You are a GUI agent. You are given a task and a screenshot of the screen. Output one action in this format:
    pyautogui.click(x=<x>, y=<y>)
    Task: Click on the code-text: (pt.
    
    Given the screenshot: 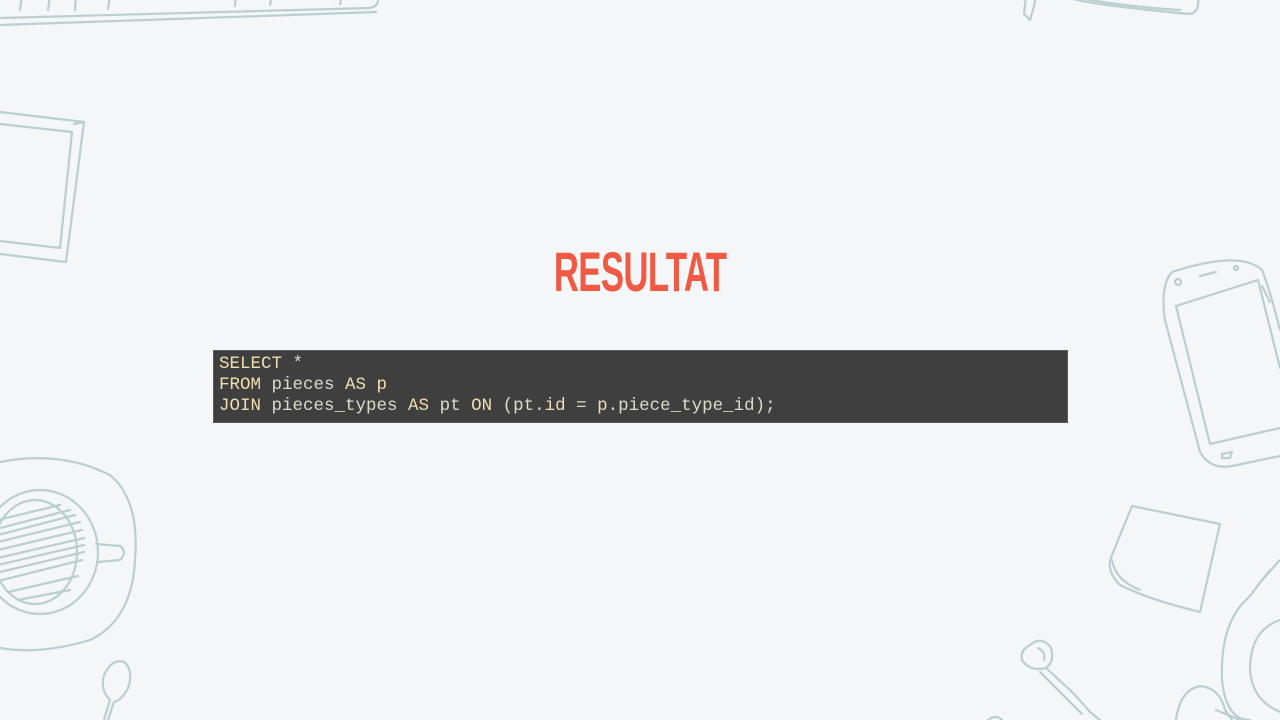 What is the action you would take?
    pyautogui.click(x=518, y=406)
    